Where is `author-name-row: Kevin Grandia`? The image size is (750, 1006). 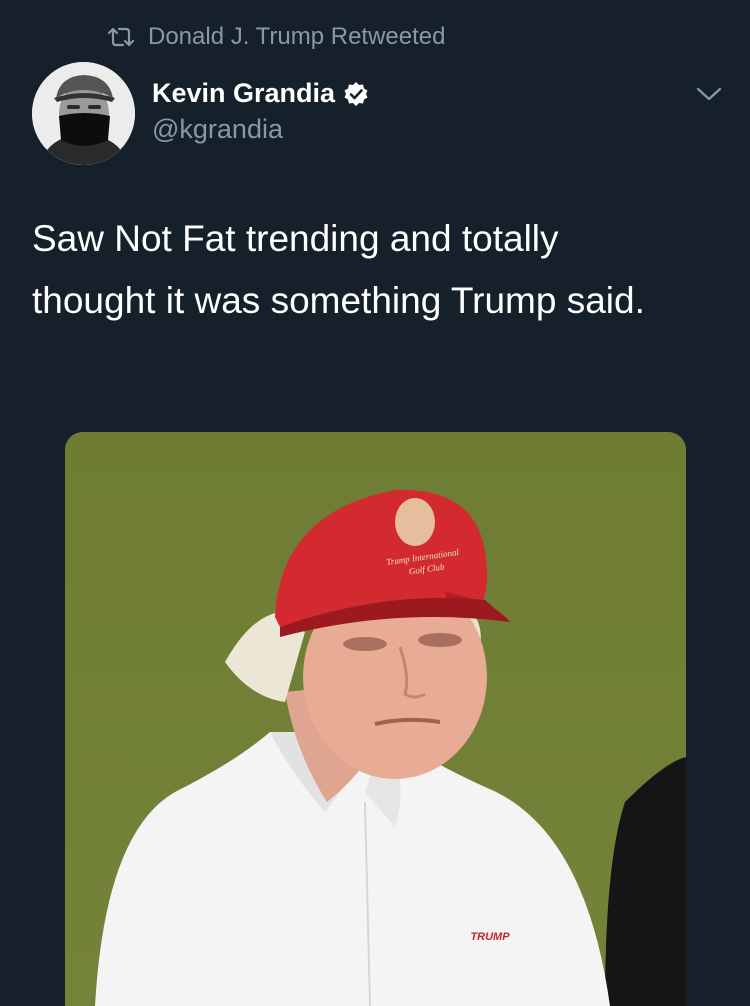
author-name-row: Kevin Grandia is located at coordinates (260, 93).